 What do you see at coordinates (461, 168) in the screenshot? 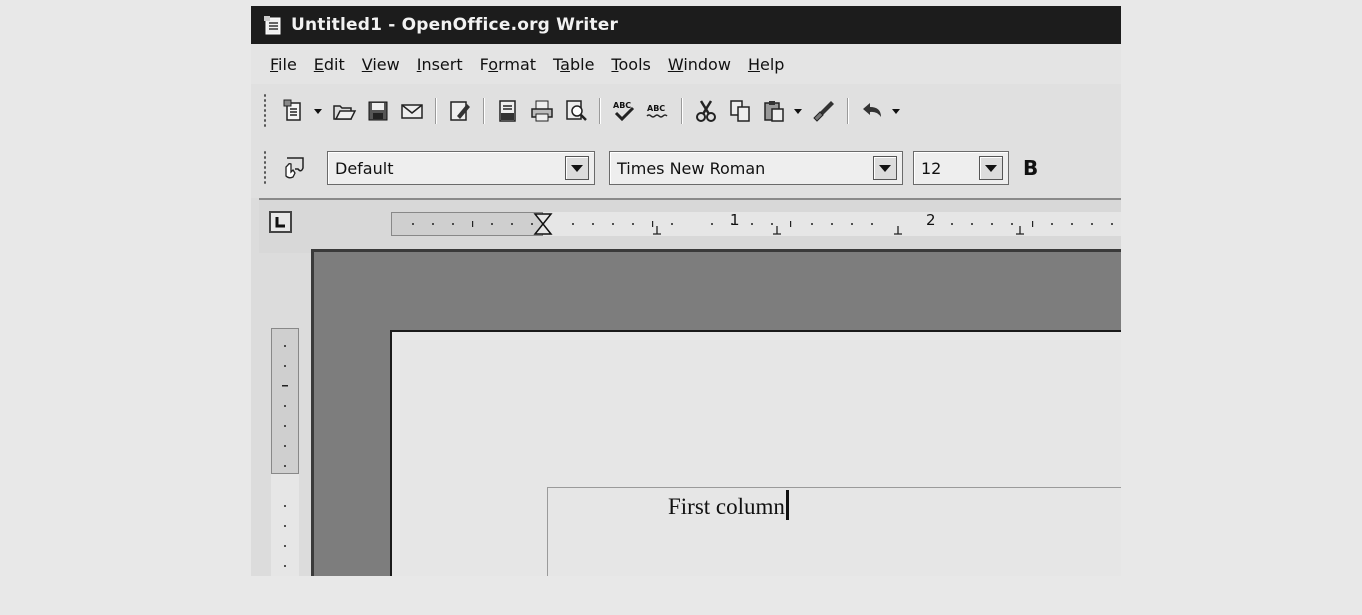
I see `paragraph-style-select: Default` at bounding box center [461, 168].